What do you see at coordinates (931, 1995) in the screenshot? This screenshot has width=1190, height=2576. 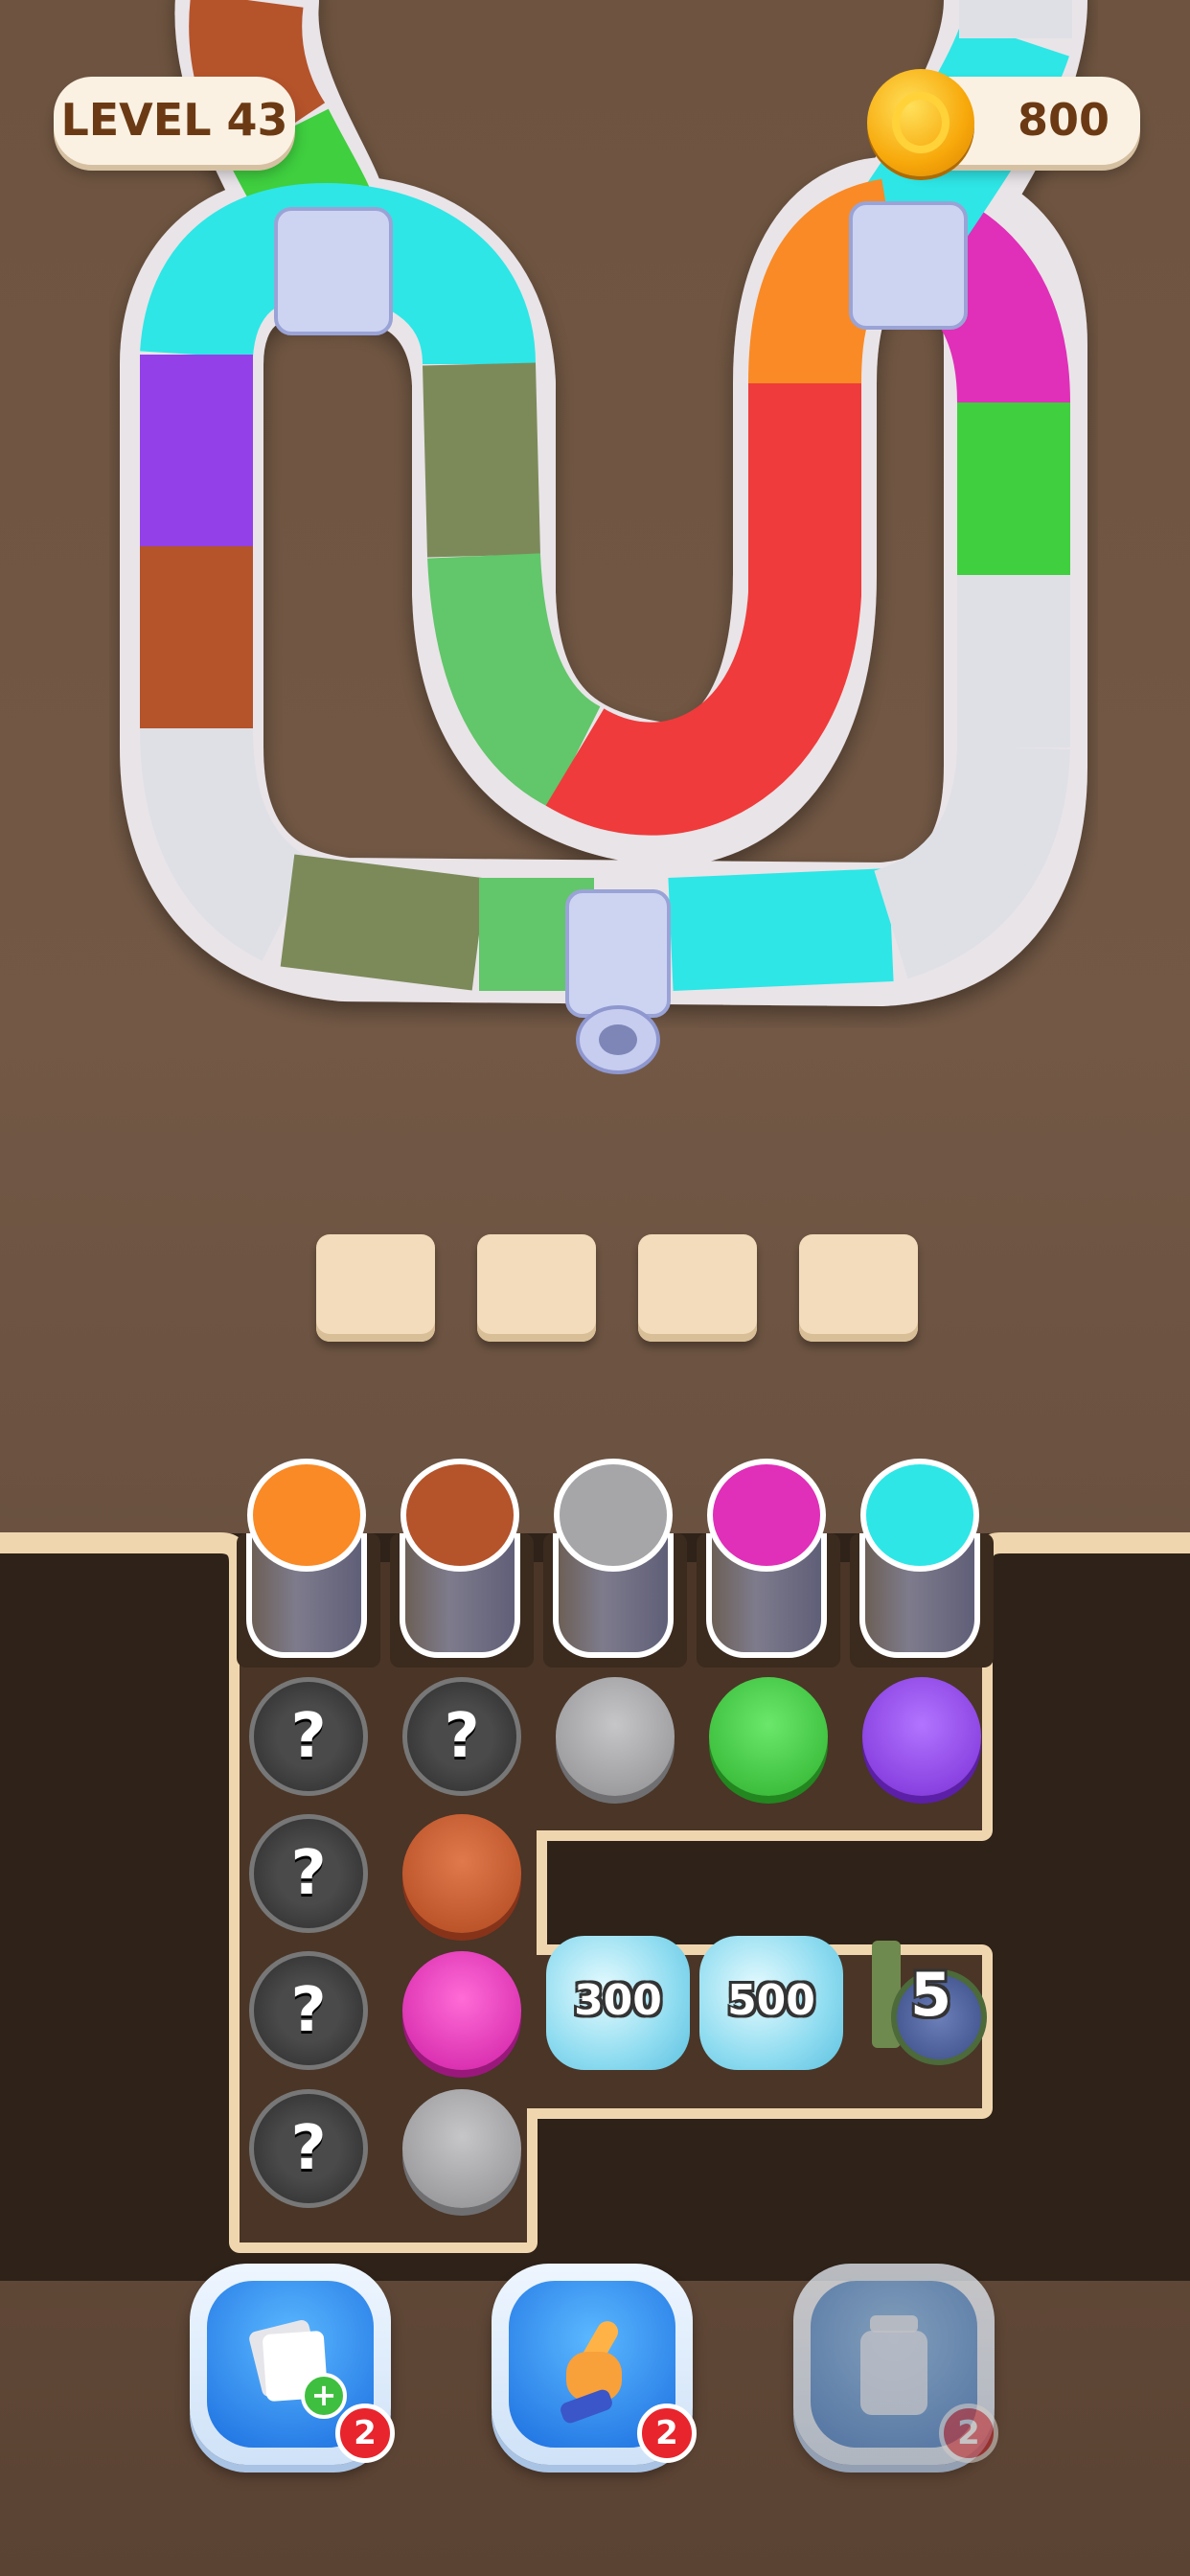 I see `counter-value: 5` at bounding box center [931, 1995].